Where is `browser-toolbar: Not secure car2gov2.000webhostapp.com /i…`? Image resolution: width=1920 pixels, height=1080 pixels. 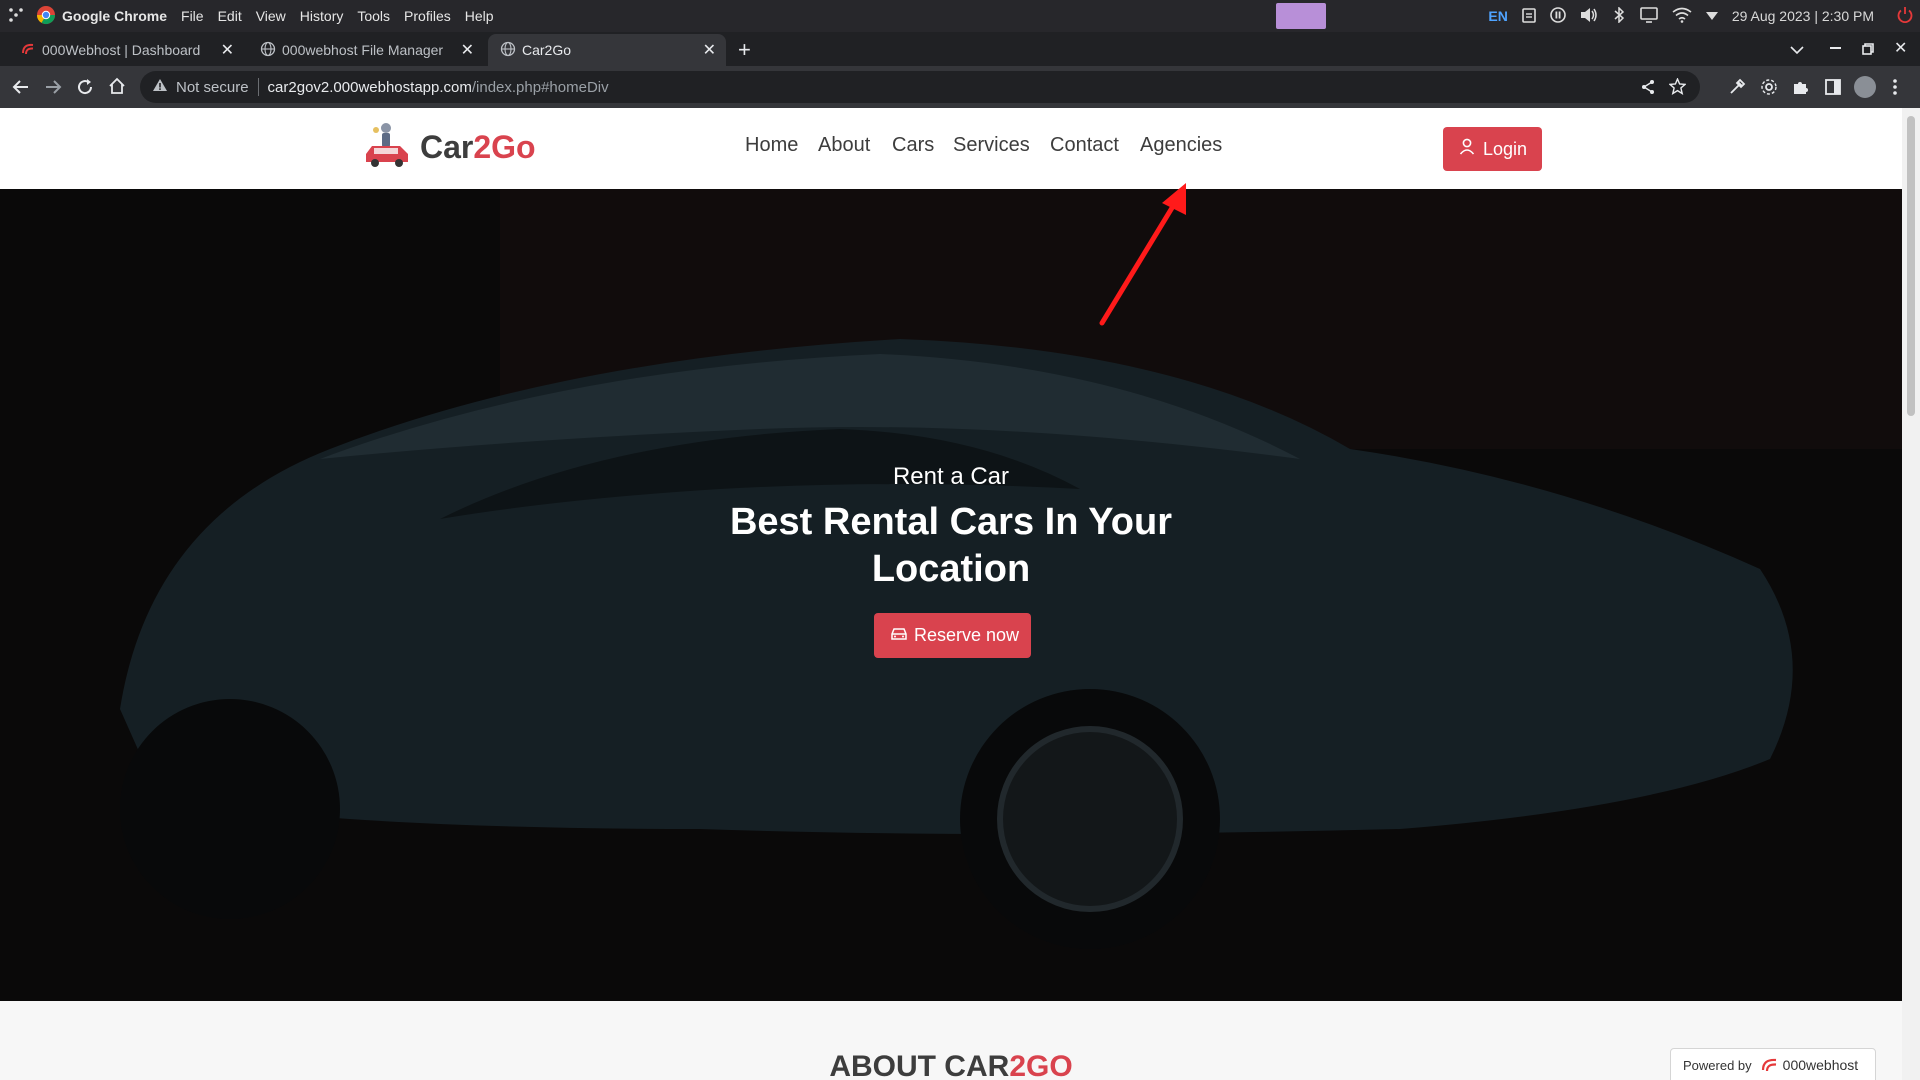 browser-toolbar: Not secure car2gov2.000webhostapp.com /i… is located at coordinates (960, 87).